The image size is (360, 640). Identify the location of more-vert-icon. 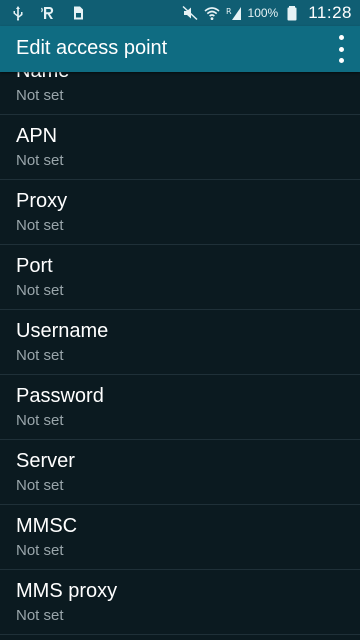
(341, 37).